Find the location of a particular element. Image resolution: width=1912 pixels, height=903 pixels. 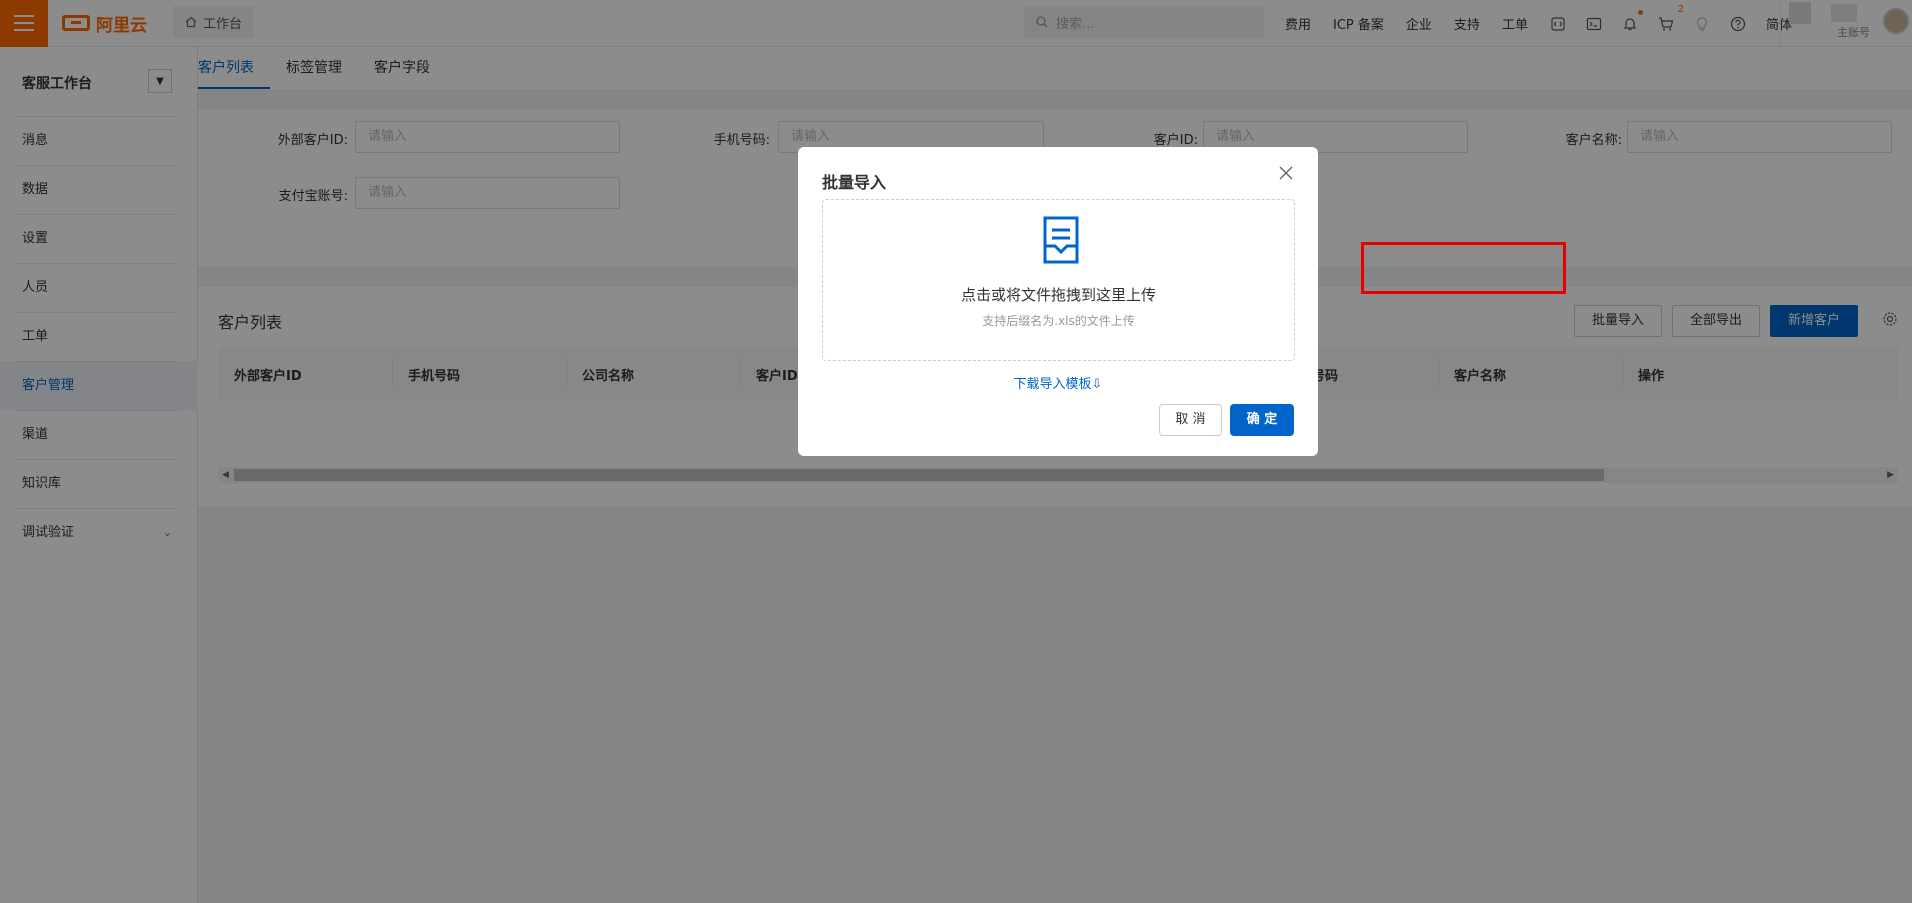

upload-instruction: 点击或将文件拖拽到这里上传 is located at coordinates (1058, 295).